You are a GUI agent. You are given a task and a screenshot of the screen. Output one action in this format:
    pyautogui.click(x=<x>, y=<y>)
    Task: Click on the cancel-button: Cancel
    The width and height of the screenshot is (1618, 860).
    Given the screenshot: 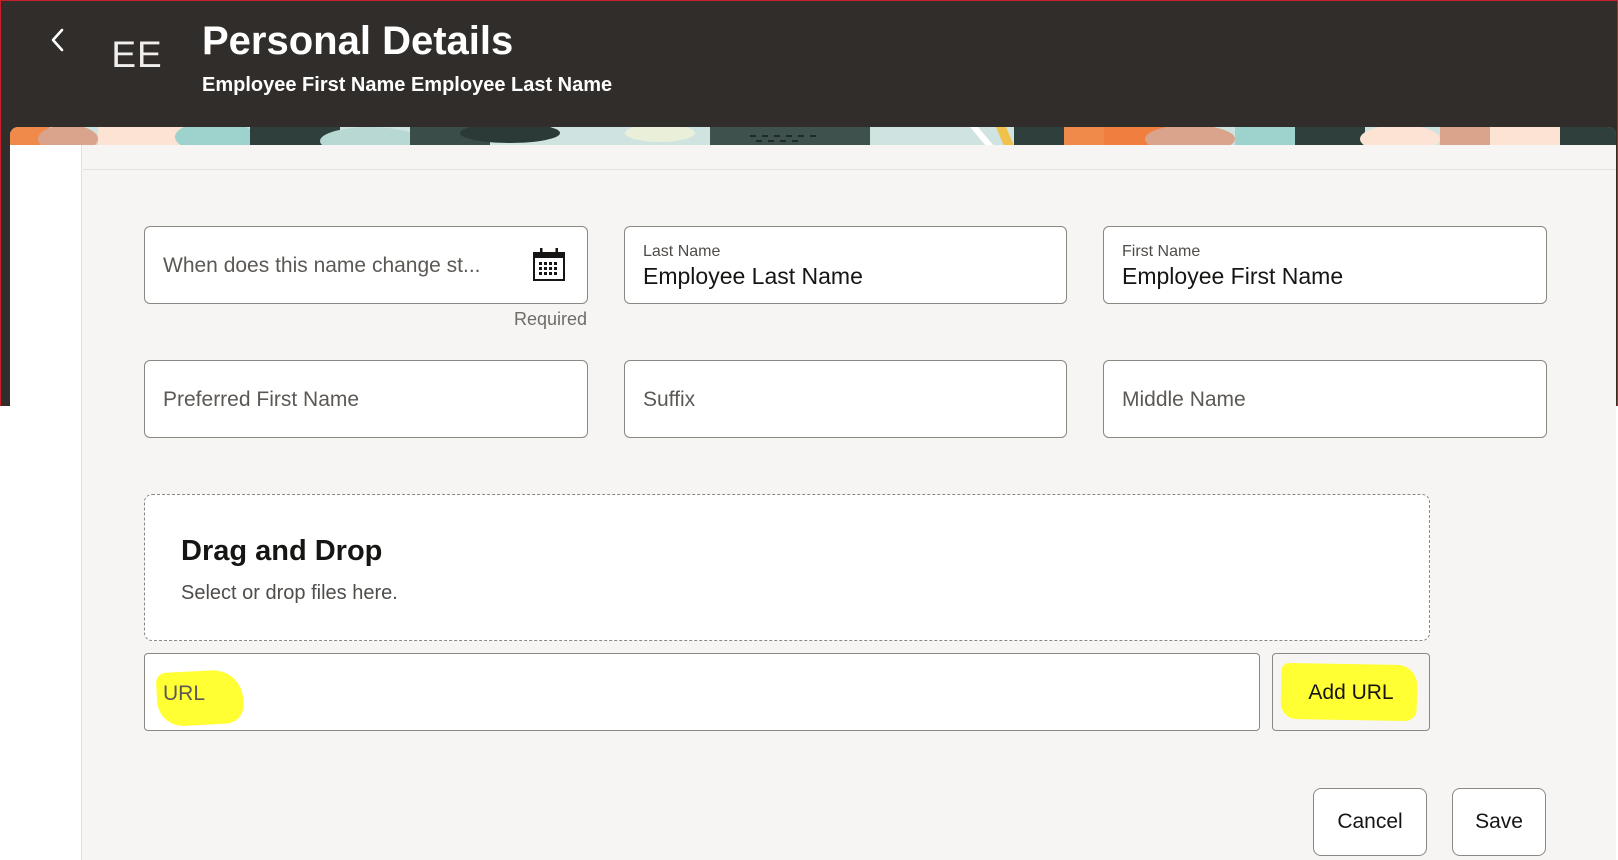 What is the action you would take?
    pyautogui.click(x=1370, y=822)
    